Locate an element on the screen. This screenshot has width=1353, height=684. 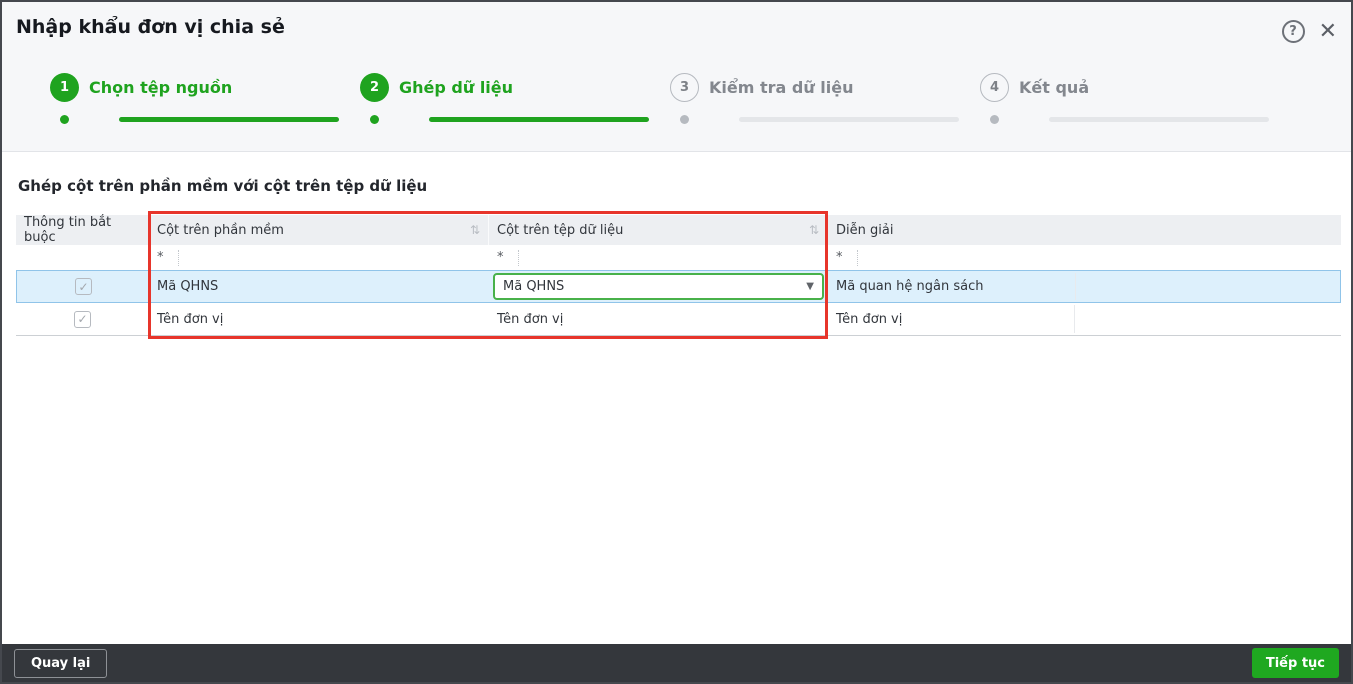
step-1-label: Chọn tệp nguồn is located at coordinates (161, 87).